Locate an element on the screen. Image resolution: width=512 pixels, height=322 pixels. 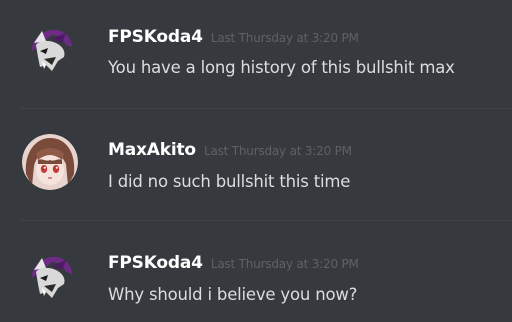
anime-girl-avatar-icon is located at coordinates (50, 162).